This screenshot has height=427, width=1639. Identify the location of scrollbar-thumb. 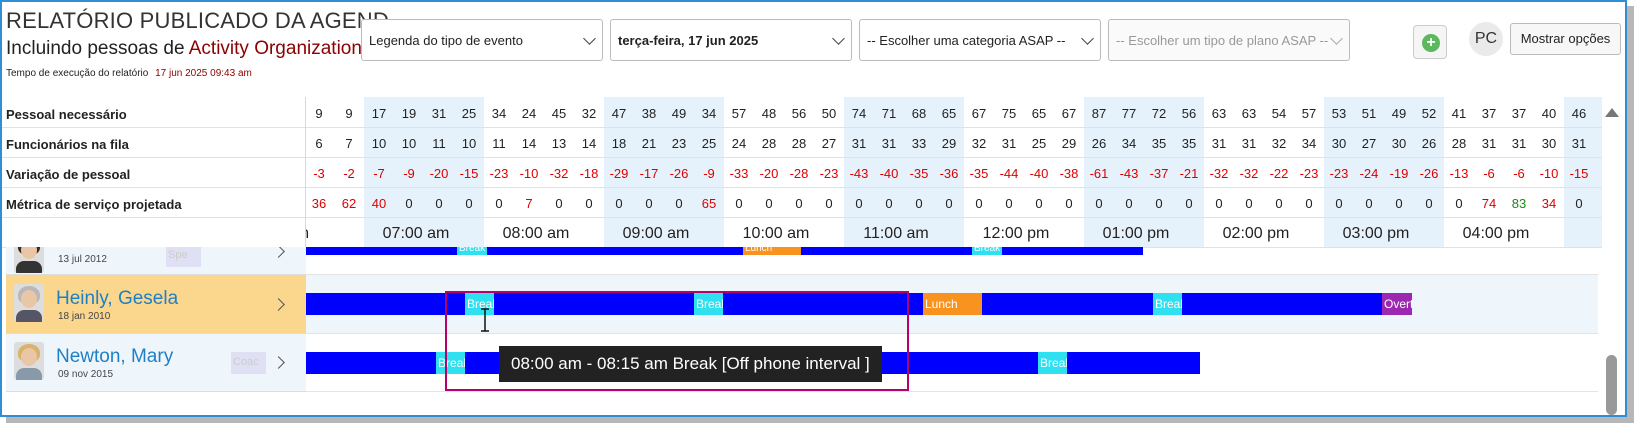
(1611, 385).